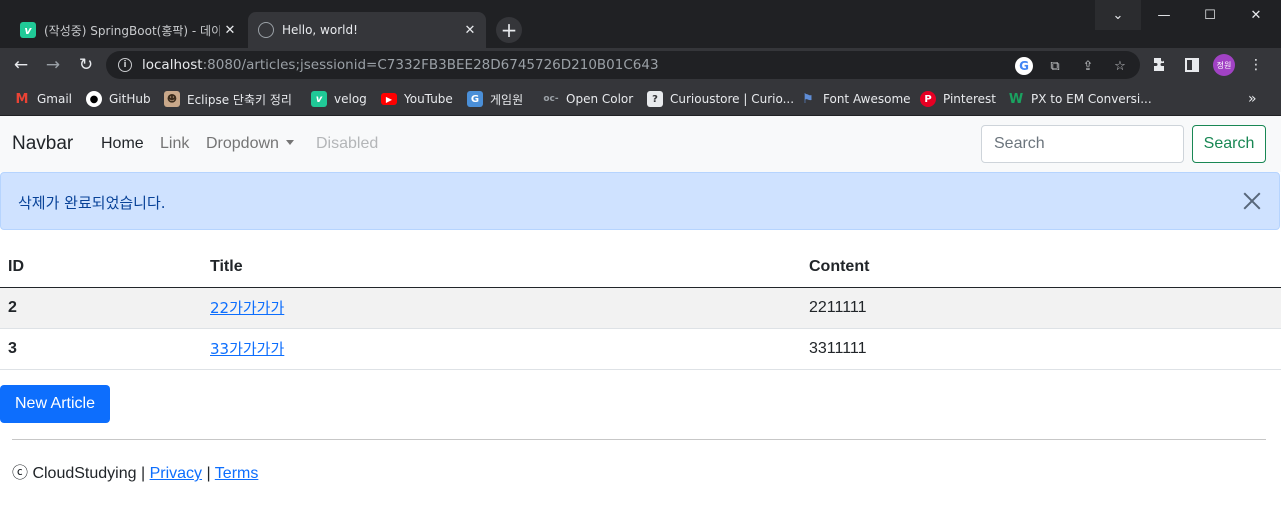 This screenshot has width=1281, height=526. What do you see at coordinates (1055, 66) in the screenshot?
I see `translate-icon: ⧉` at bounding box center [1055, 66].